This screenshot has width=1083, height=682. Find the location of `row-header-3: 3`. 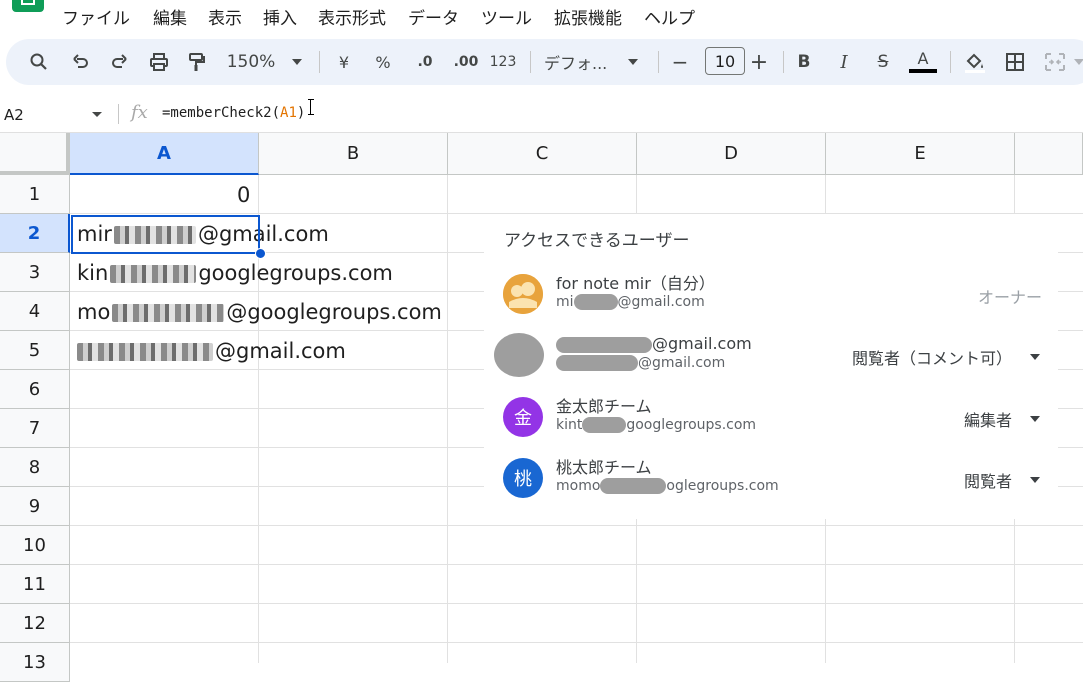

row-header-3: 3 is located at coordinates (35, 272).